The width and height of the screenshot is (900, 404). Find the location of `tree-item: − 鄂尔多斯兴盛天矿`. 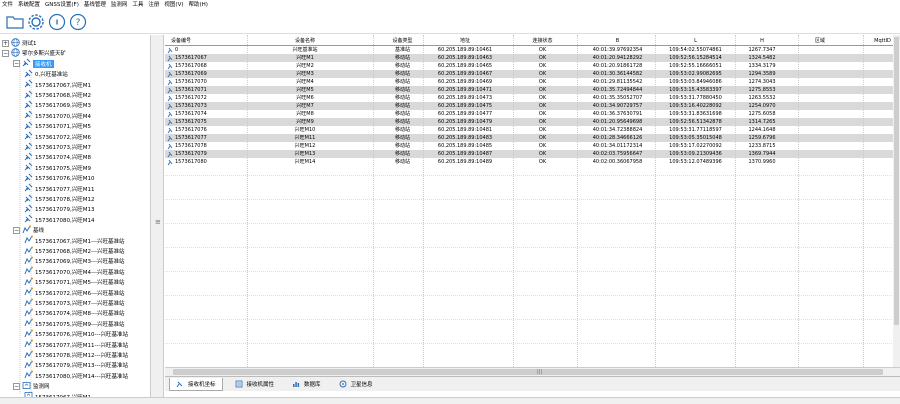

tree-item: − 鄂尔多斯兴盛天矿 is located at coordinates (34, 53).